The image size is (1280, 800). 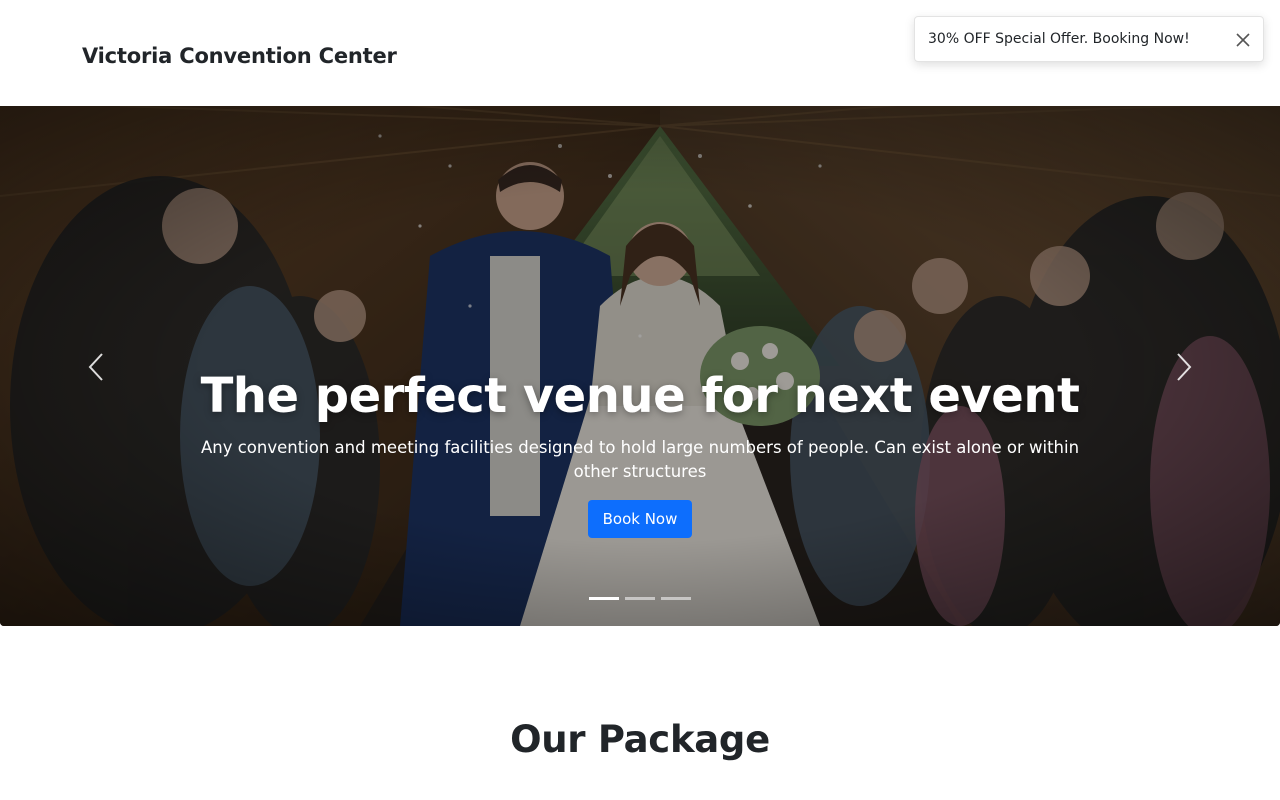 I want to click on close-icon, so click(x=1243, y=40).